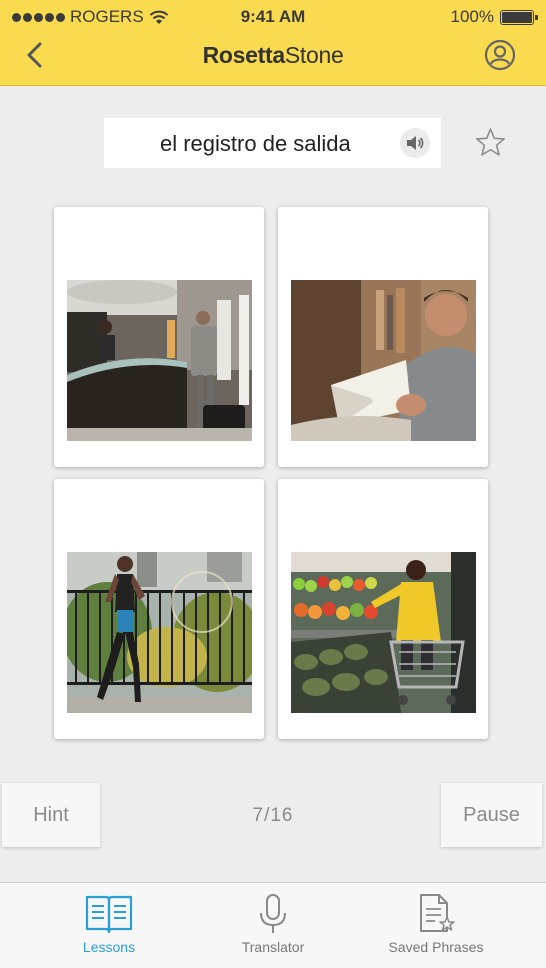 This screenshot has width=546, height=968. I want to click on man-reading-book-photo, so click(383, 360).